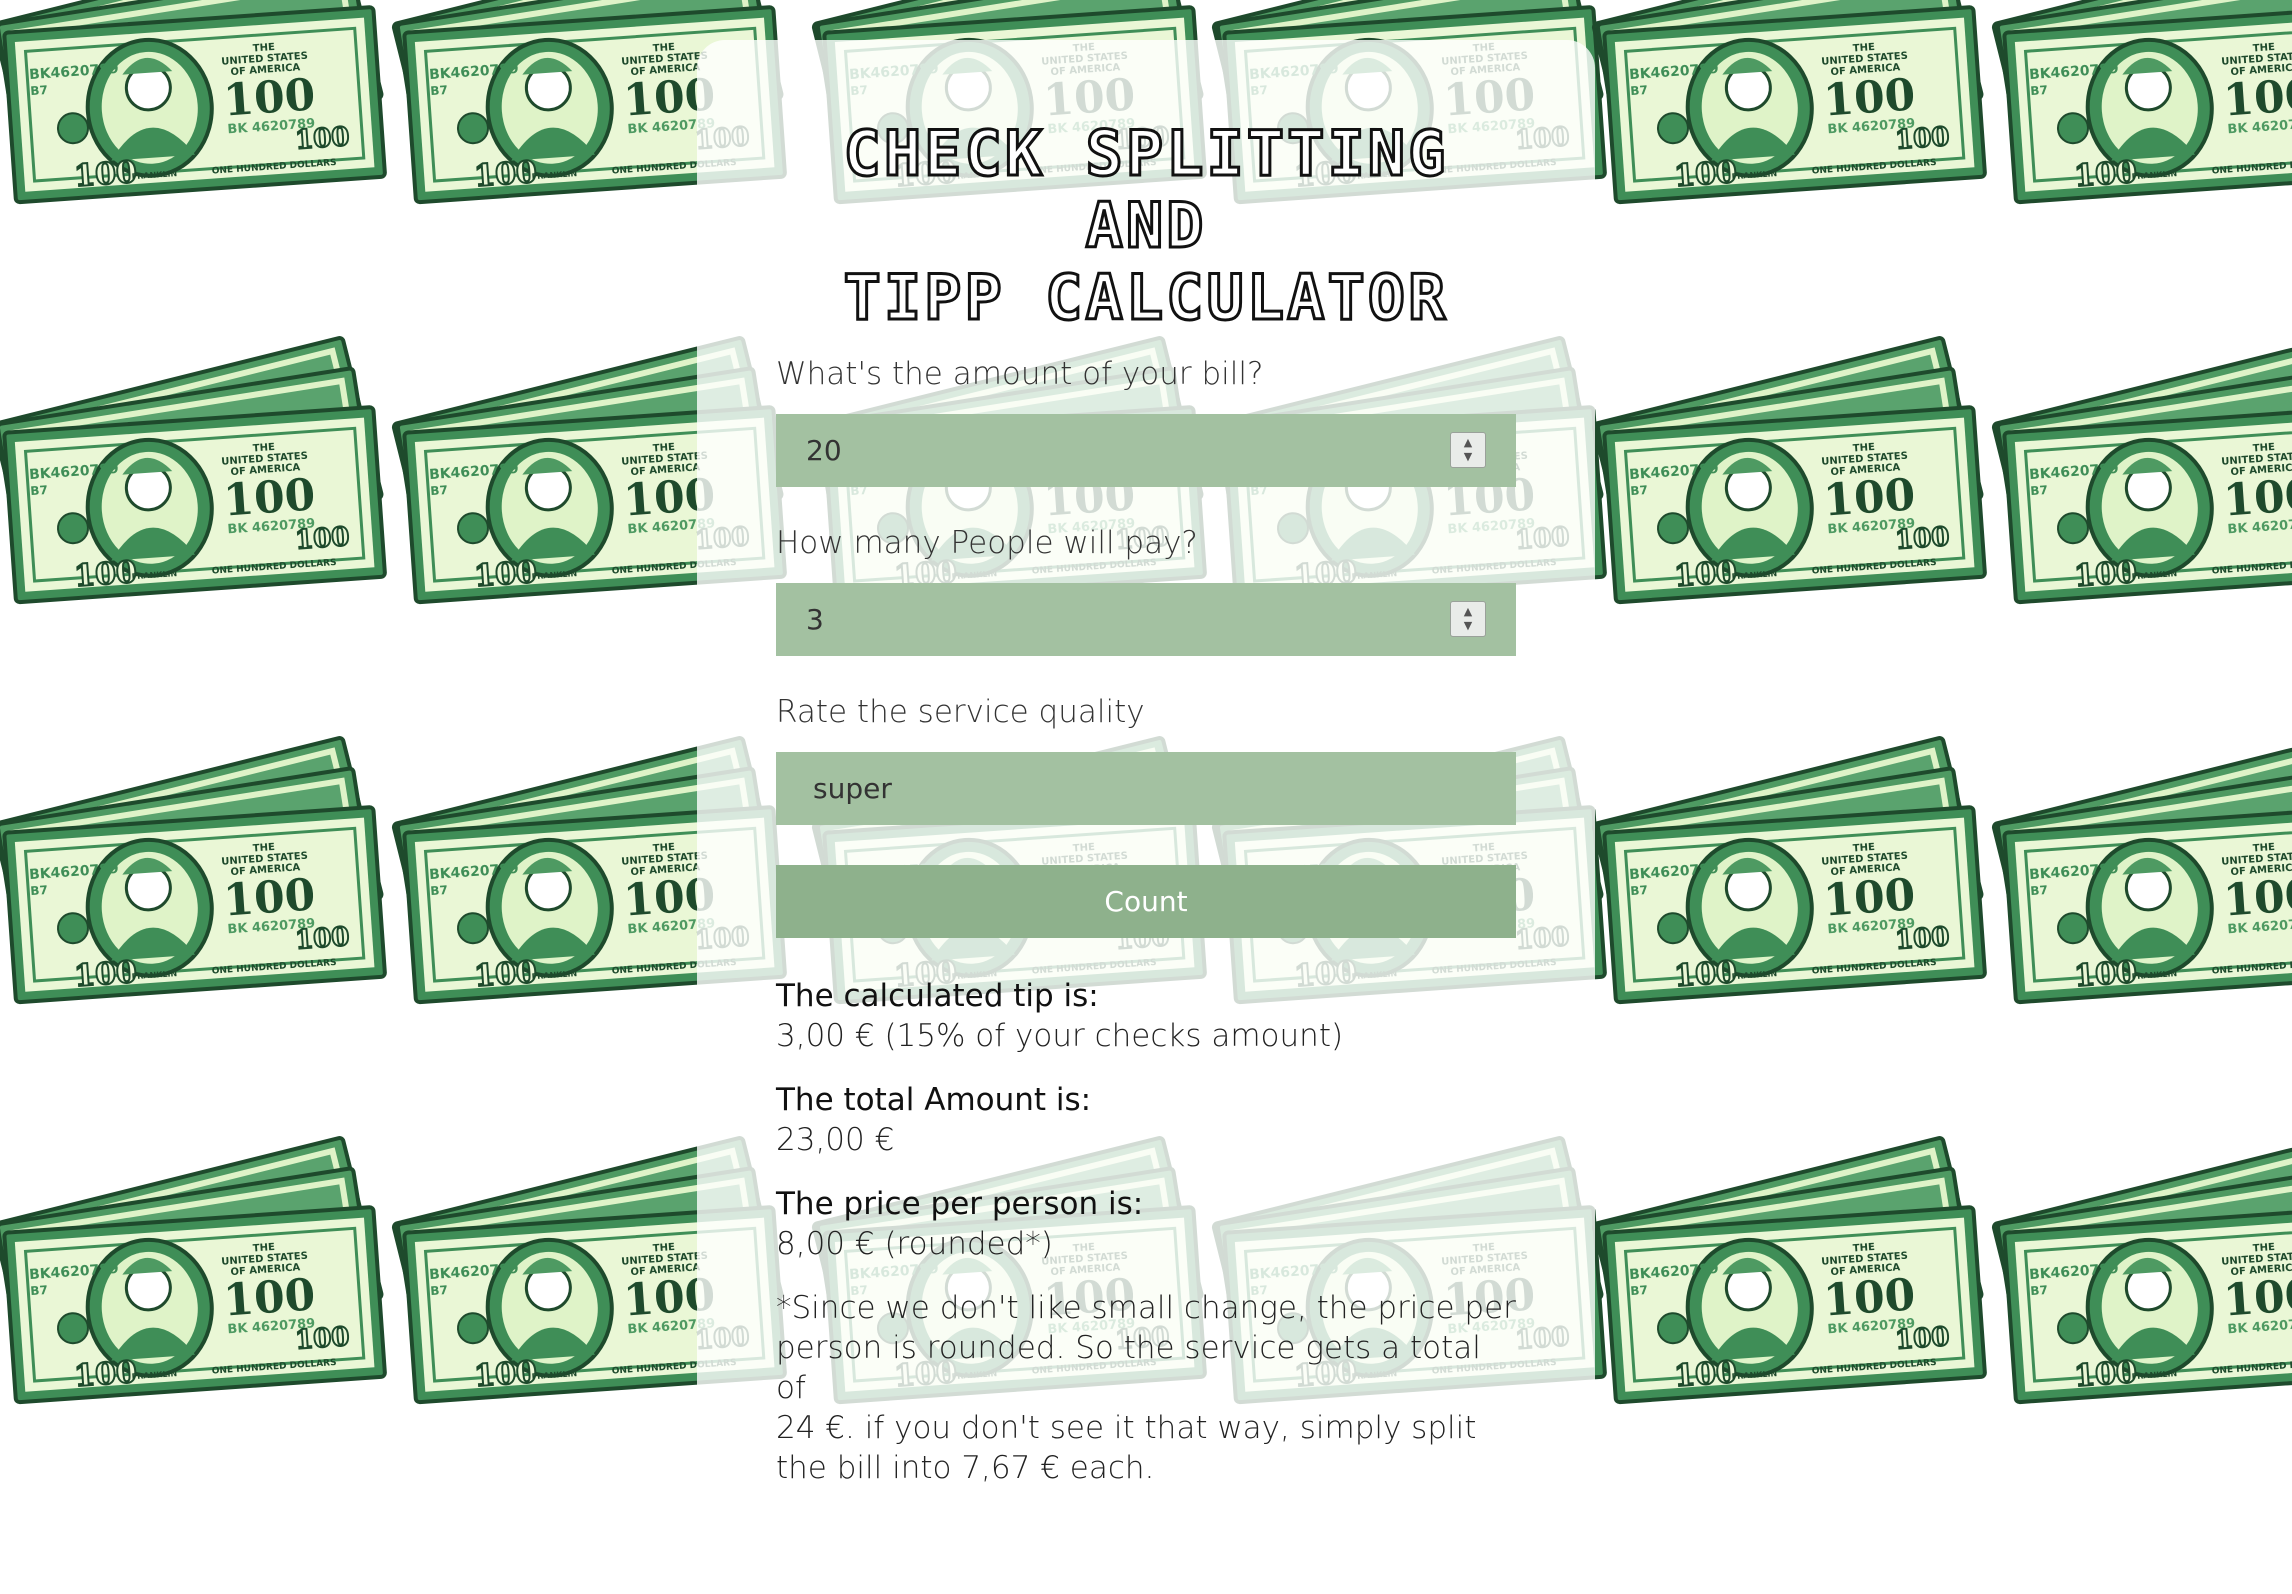 The image size is (2292, 1594). I want to click on people-count-value: 3, so click(815, 619).